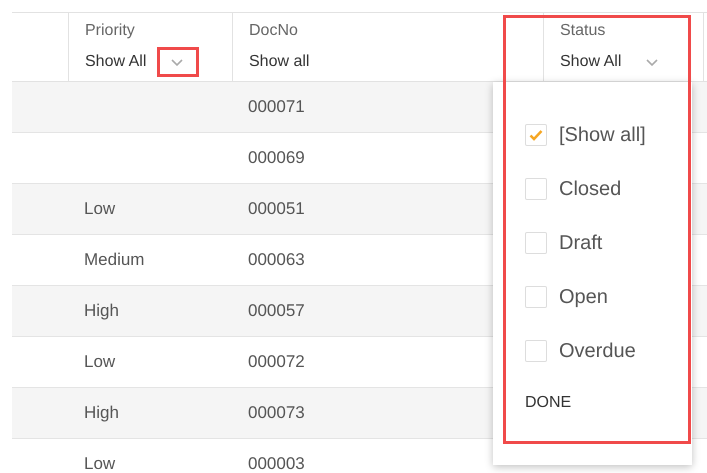 The width and height of the screenshot is (707, 473). Describe the element at coordinates (276, 158) in the screenshot. I see `table-cell: 000069` at that location.